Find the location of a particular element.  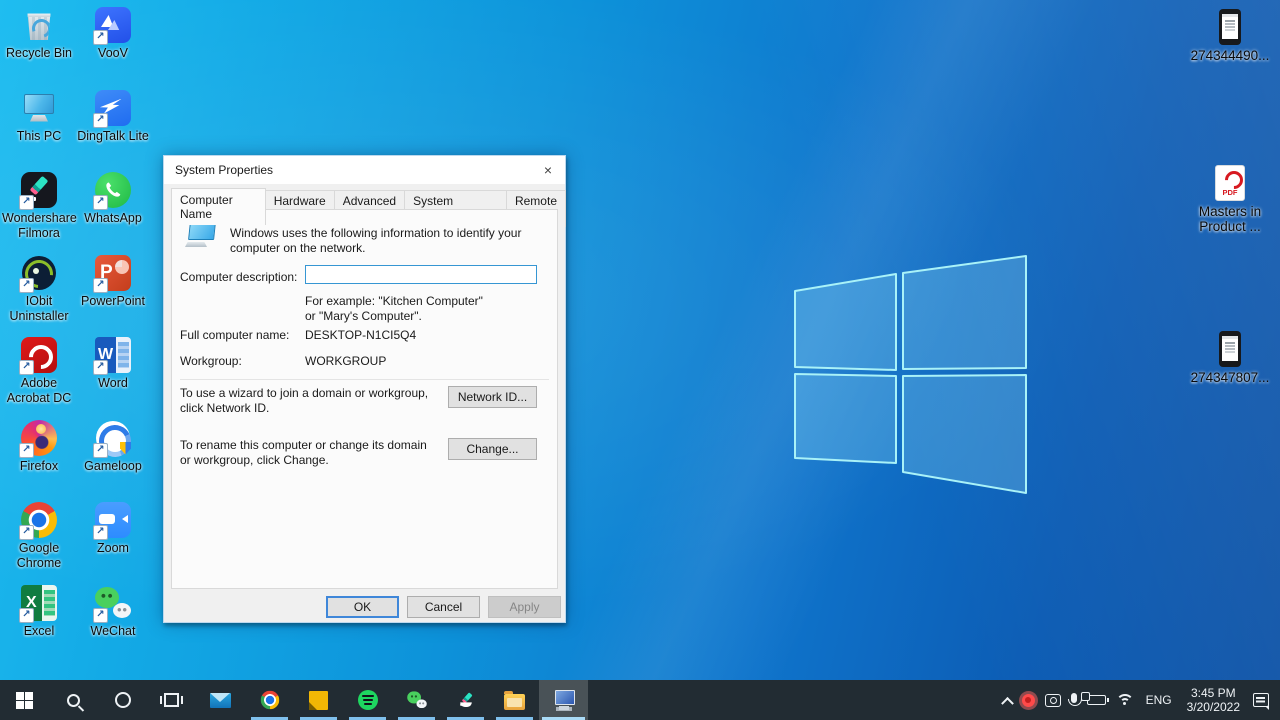

system-window-icon is located at coordinates (564, 700).